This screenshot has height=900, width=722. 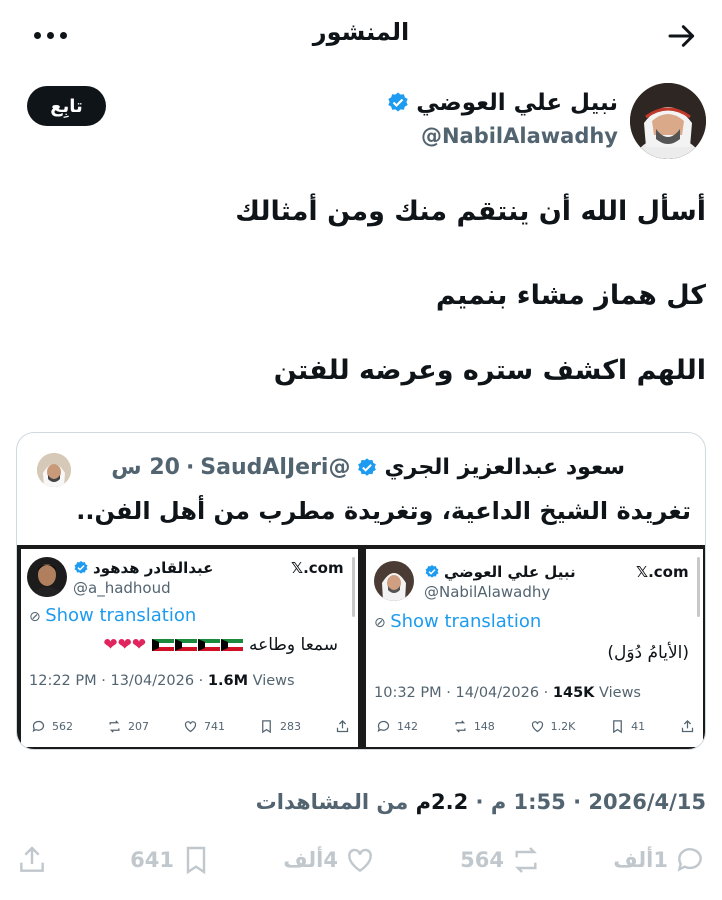 I want to click on quote-header: سعود عبدالعزيز الجري @SaudAlJeri · 20 س, so click(x=368, y=467).